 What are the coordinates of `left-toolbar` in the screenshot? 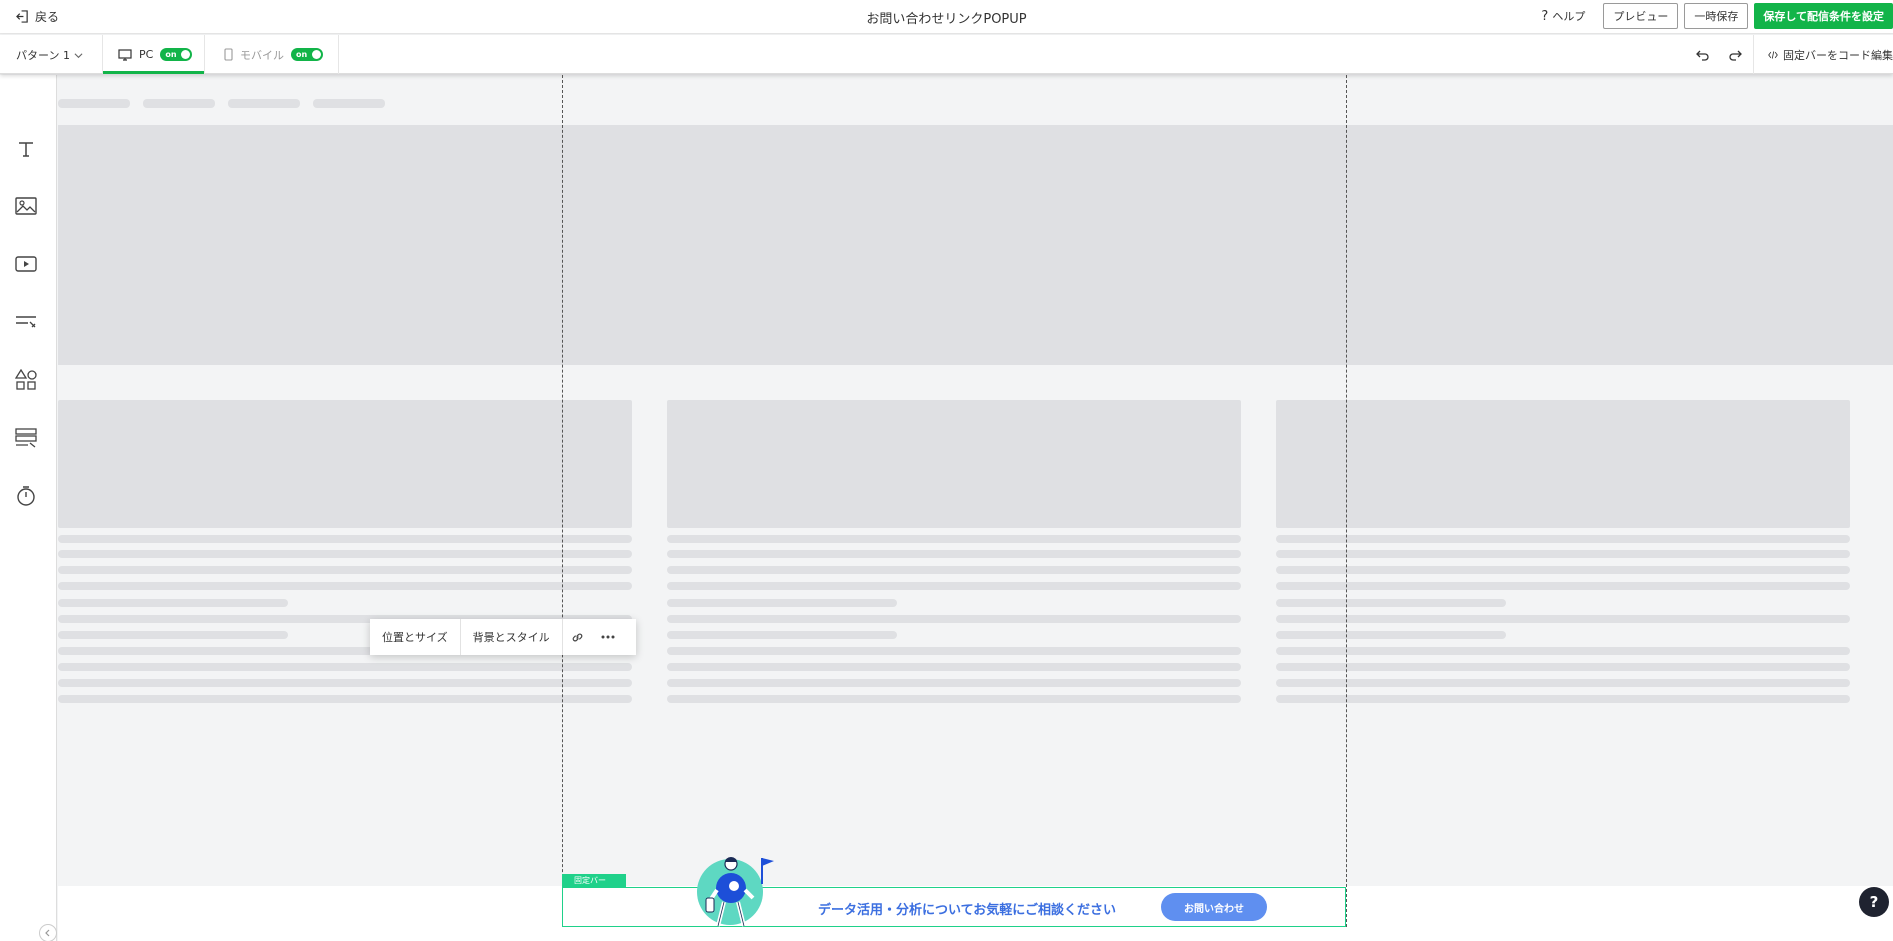 It's located at (28, 508).